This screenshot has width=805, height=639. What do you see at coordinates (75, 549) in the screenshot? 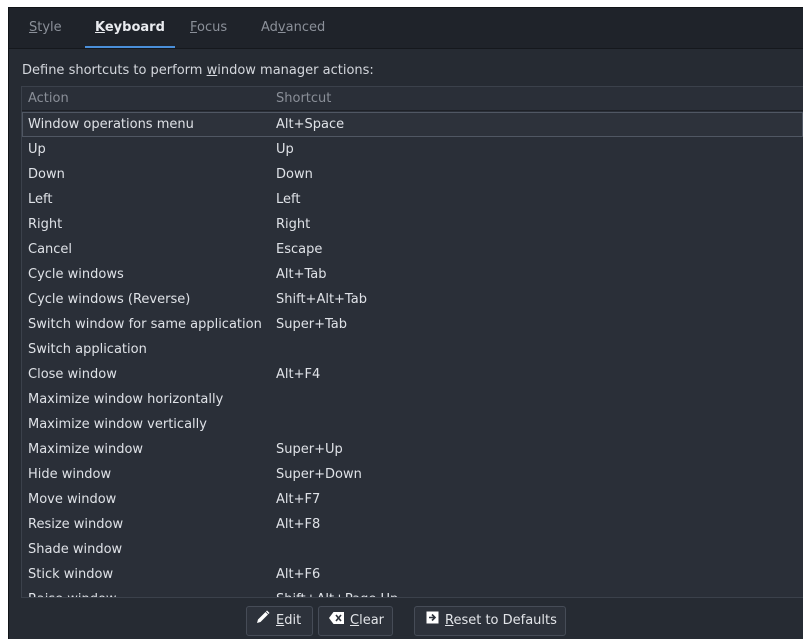
I see `action-cell: Shade window` at bounding box center [75, 549].